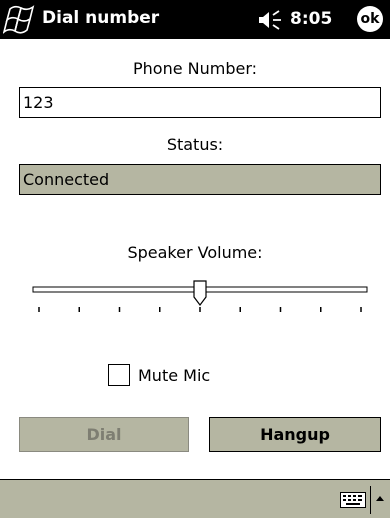  Describe the element at coordinates (380, 498) in the screenshot. I see `up-arrow-icon` at that location.